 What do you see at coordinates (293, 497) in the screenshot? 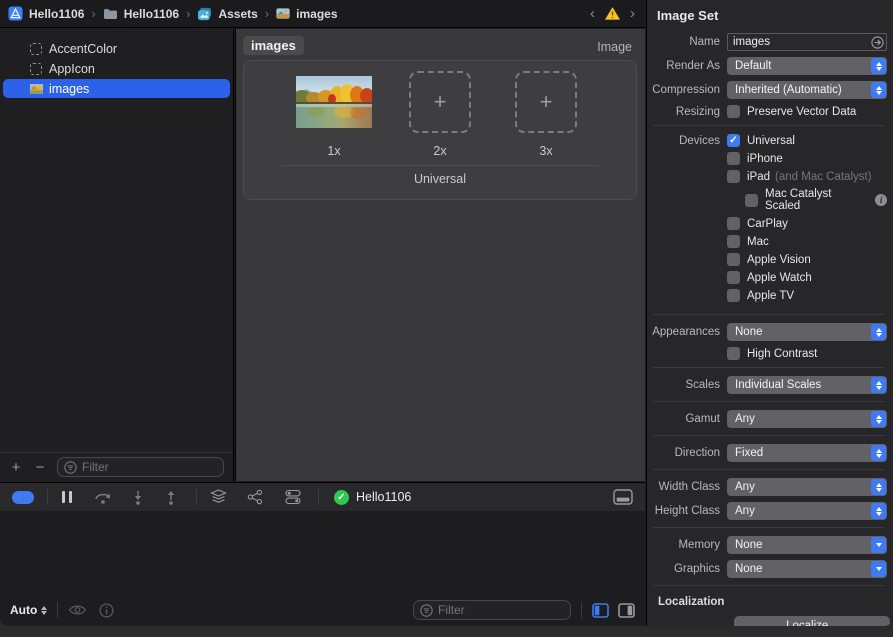
I see `environment-overrides-icon` at bounding box center [293, 497].